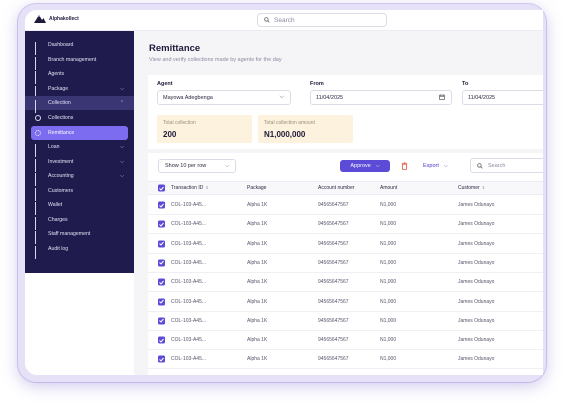 The height and width of the screenshot is (405, 563). I want to click on from-date-field: 11/04/2025, so click(381, 97).